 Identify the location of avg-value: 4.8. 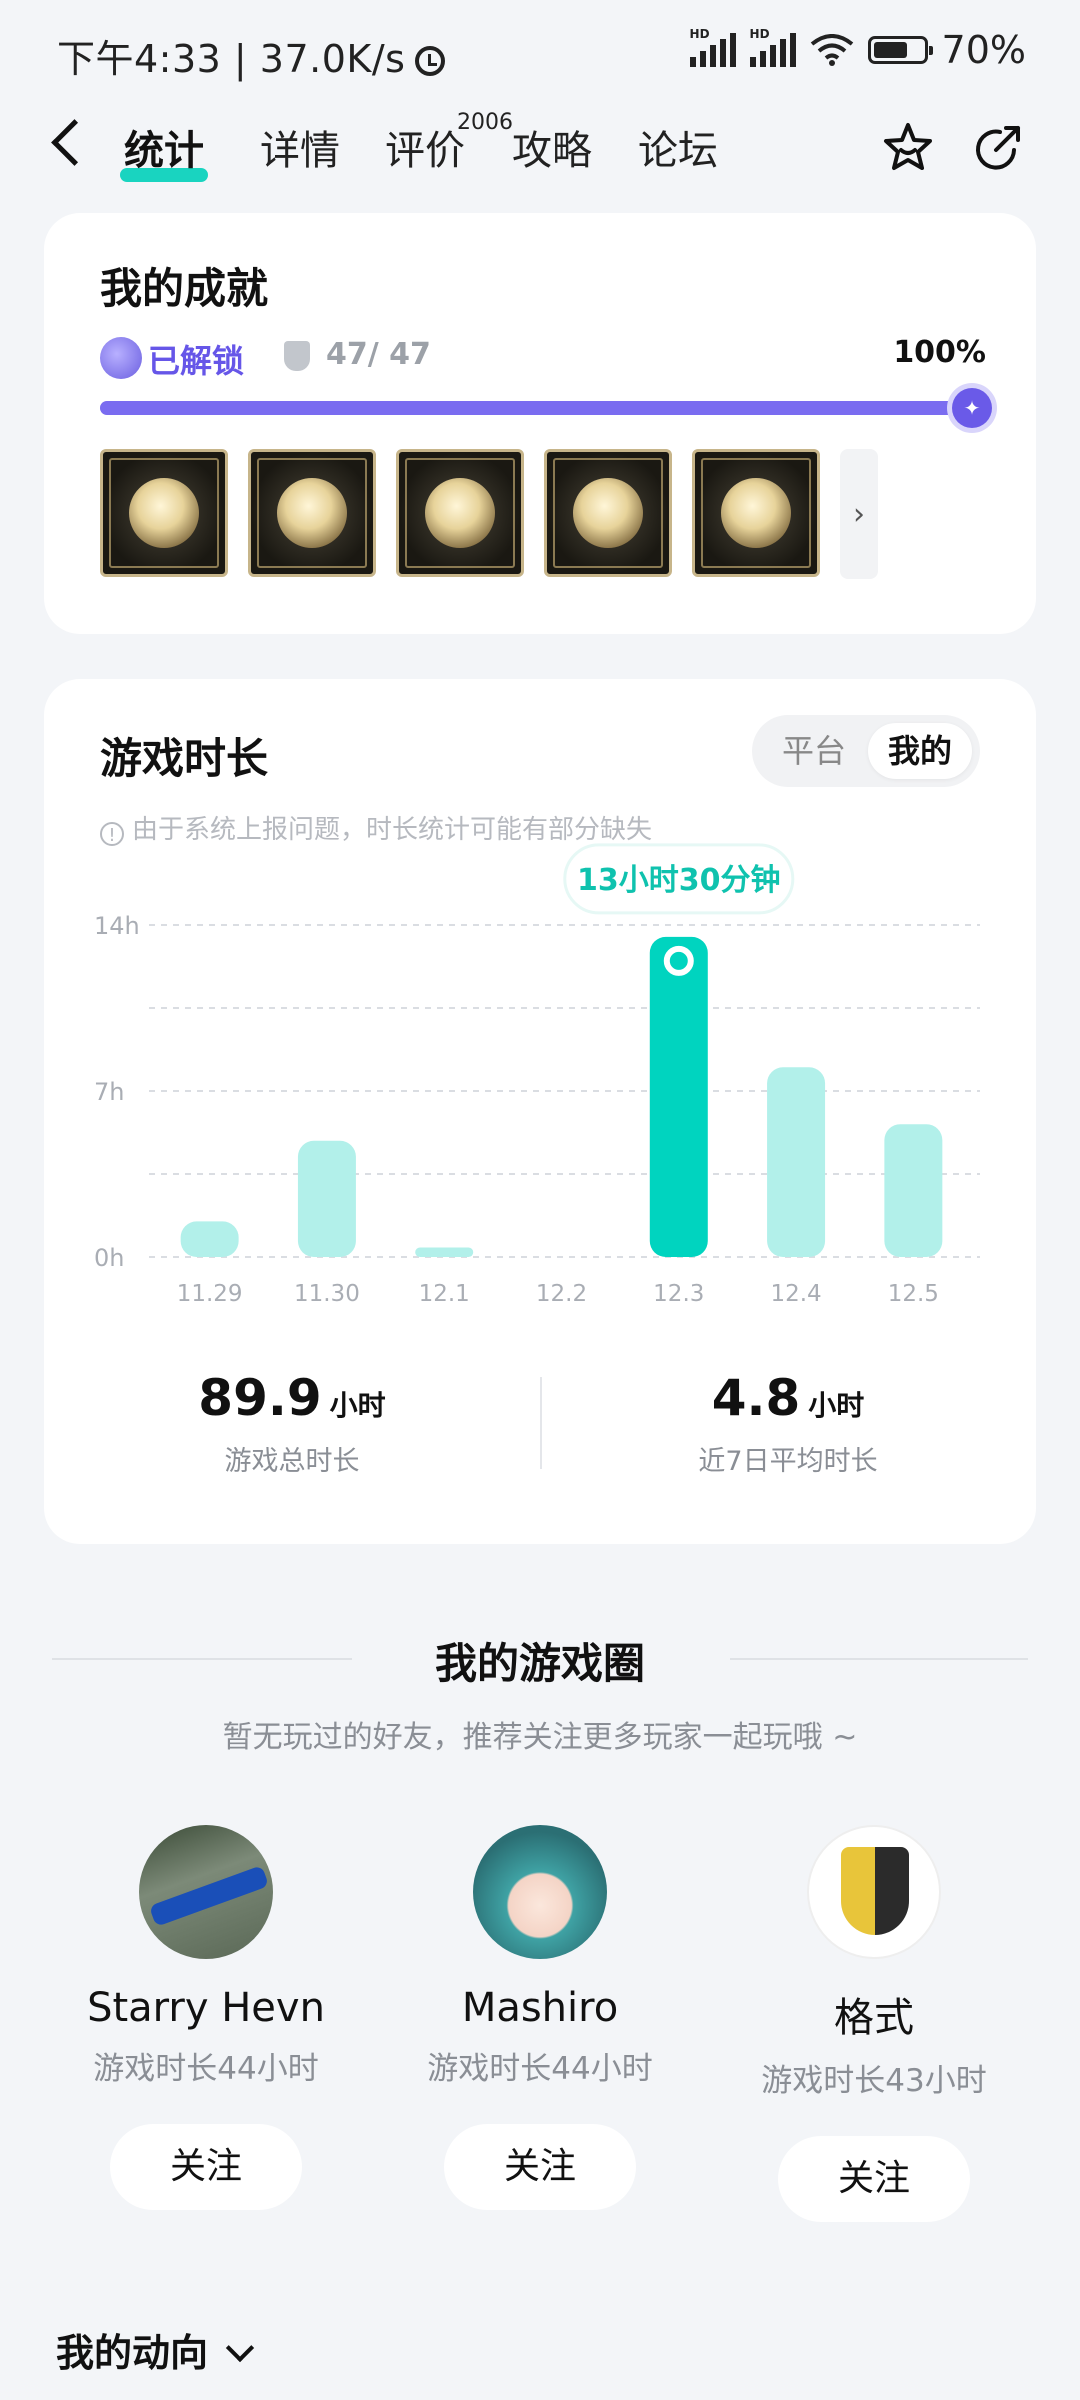
(756, 1398).